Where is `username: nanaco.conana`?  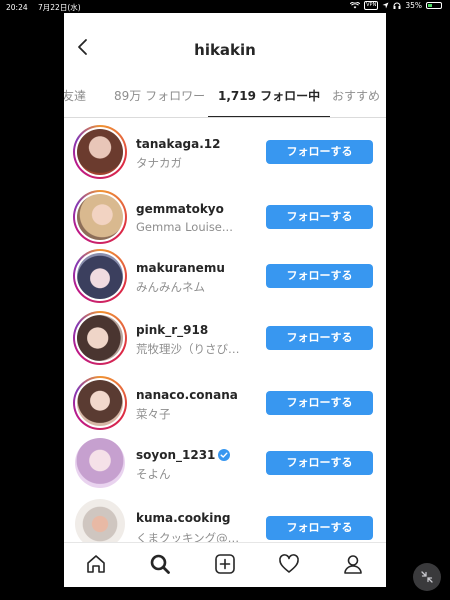
username: nanaco.conana is located at coordinates (187, 395).